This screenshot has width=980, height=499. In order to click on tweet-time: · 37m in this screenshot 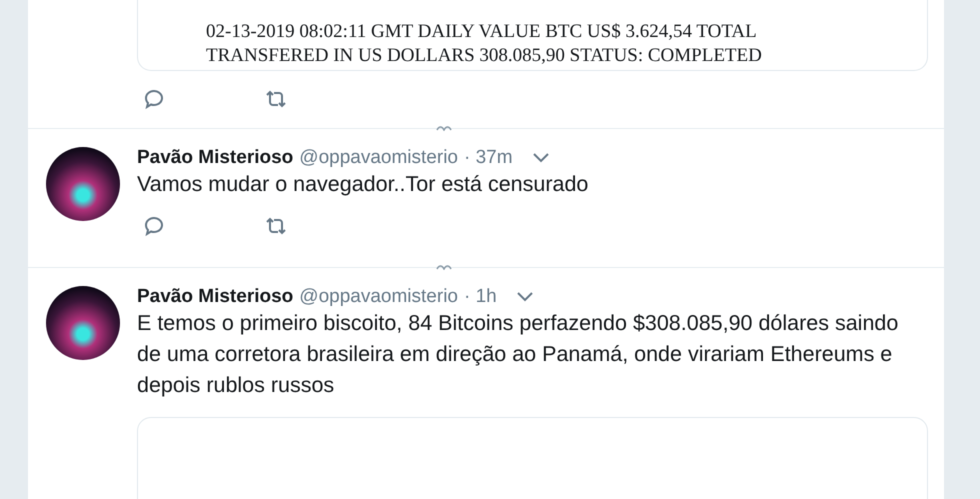, I will do `click(488, 158)`.